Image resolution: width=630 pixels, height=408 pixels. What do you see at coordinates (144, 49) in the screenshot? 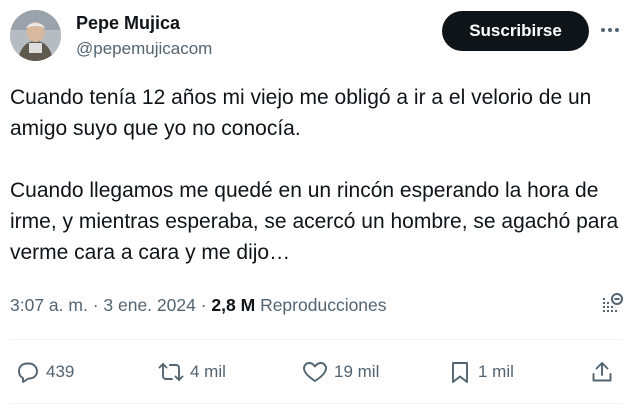
I see `author-handle: @pepemujicacom` at bounding box center [144, 49].